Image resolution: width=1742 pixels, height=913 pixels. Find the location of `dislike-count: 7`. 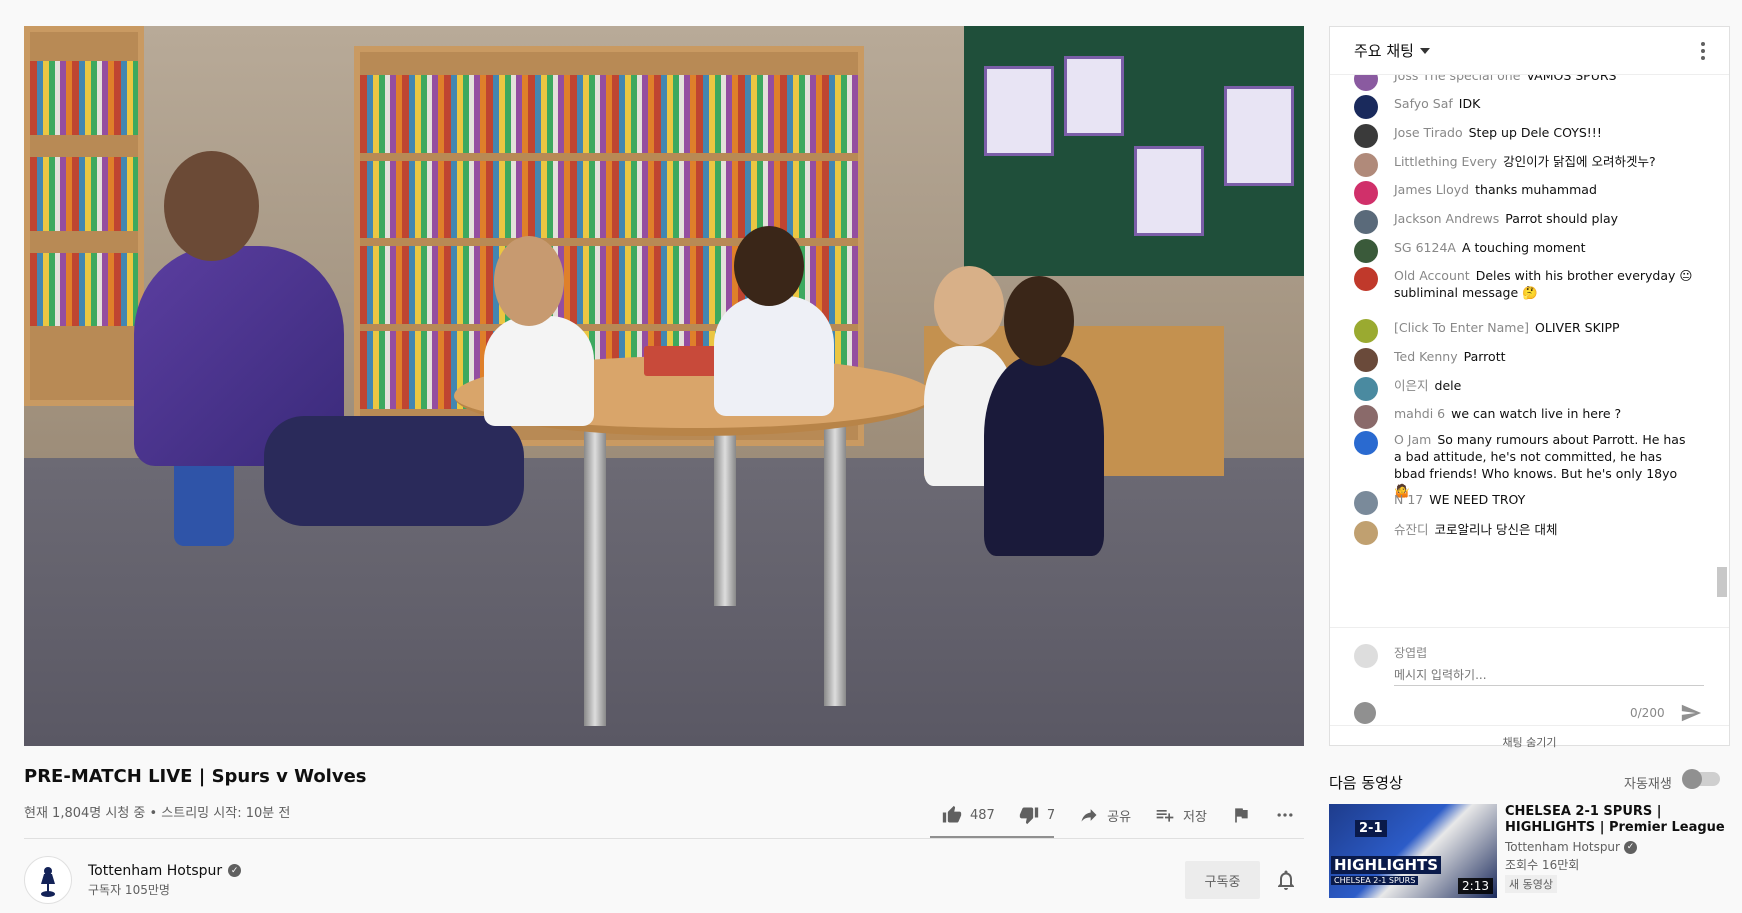

dislike-count: 7 is located at coordinates (1051, 815).